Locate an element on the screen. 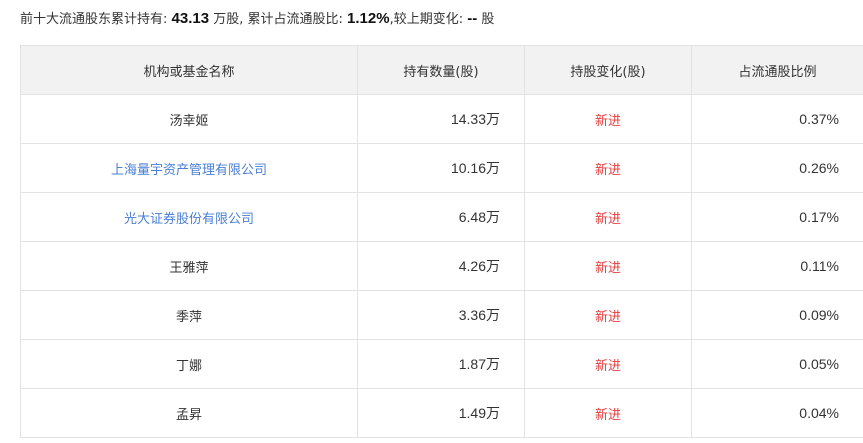  holding-quantity: 4.26万 is located at coordinates (441, 266).